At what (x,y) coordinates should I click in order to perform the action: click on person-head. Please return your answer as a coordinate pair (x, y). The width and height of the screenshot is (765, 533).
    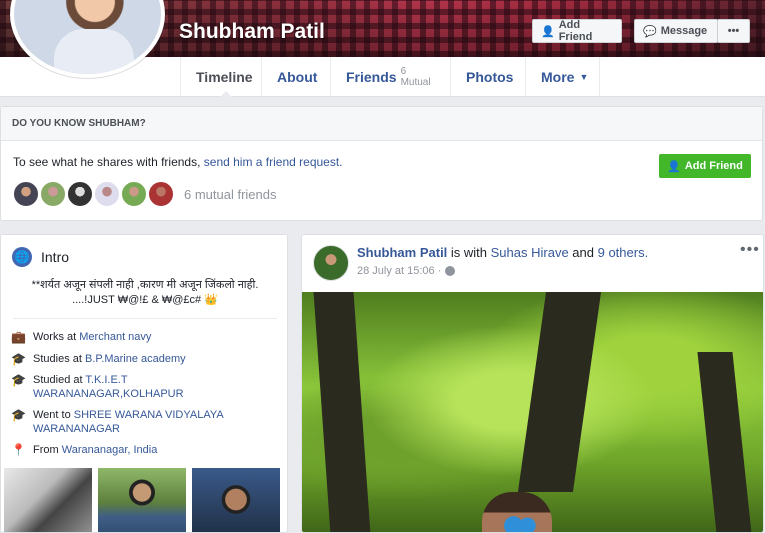
    Looking at the image, I should click on (517, 512).